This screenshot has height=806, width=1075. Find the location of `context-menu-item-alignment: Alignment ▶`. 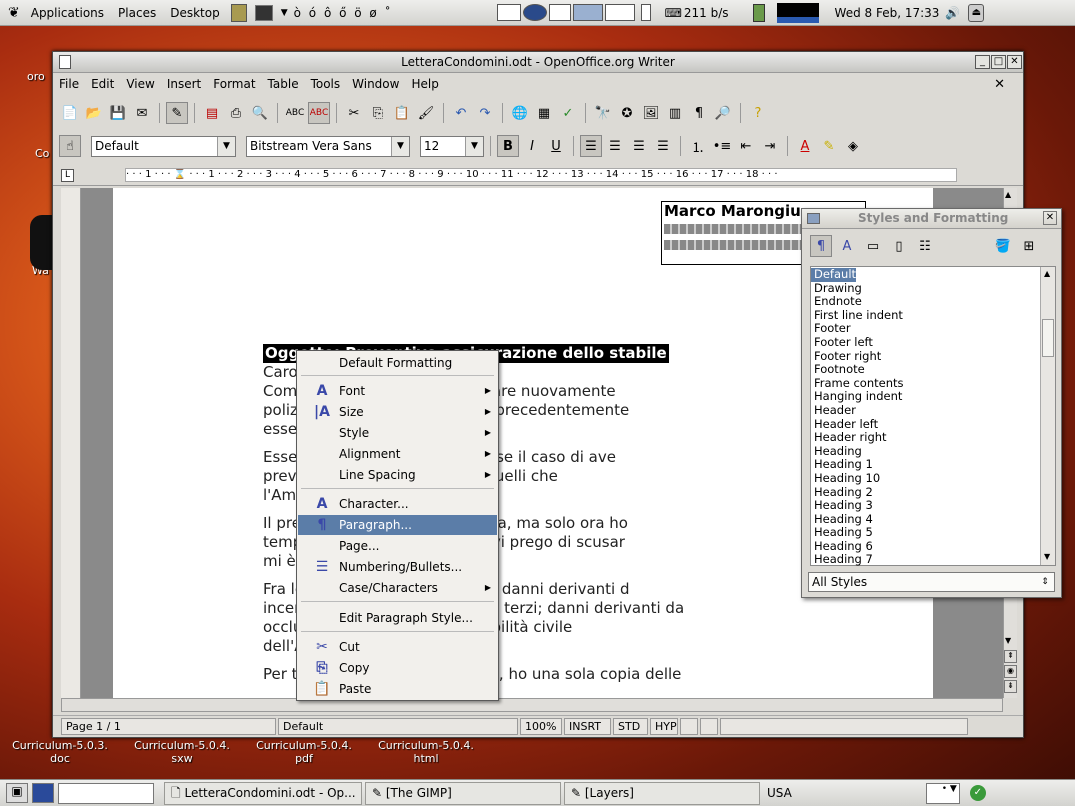

context-menu-item-alignment: Alignment ▶ is located at coordinates (397, 454).